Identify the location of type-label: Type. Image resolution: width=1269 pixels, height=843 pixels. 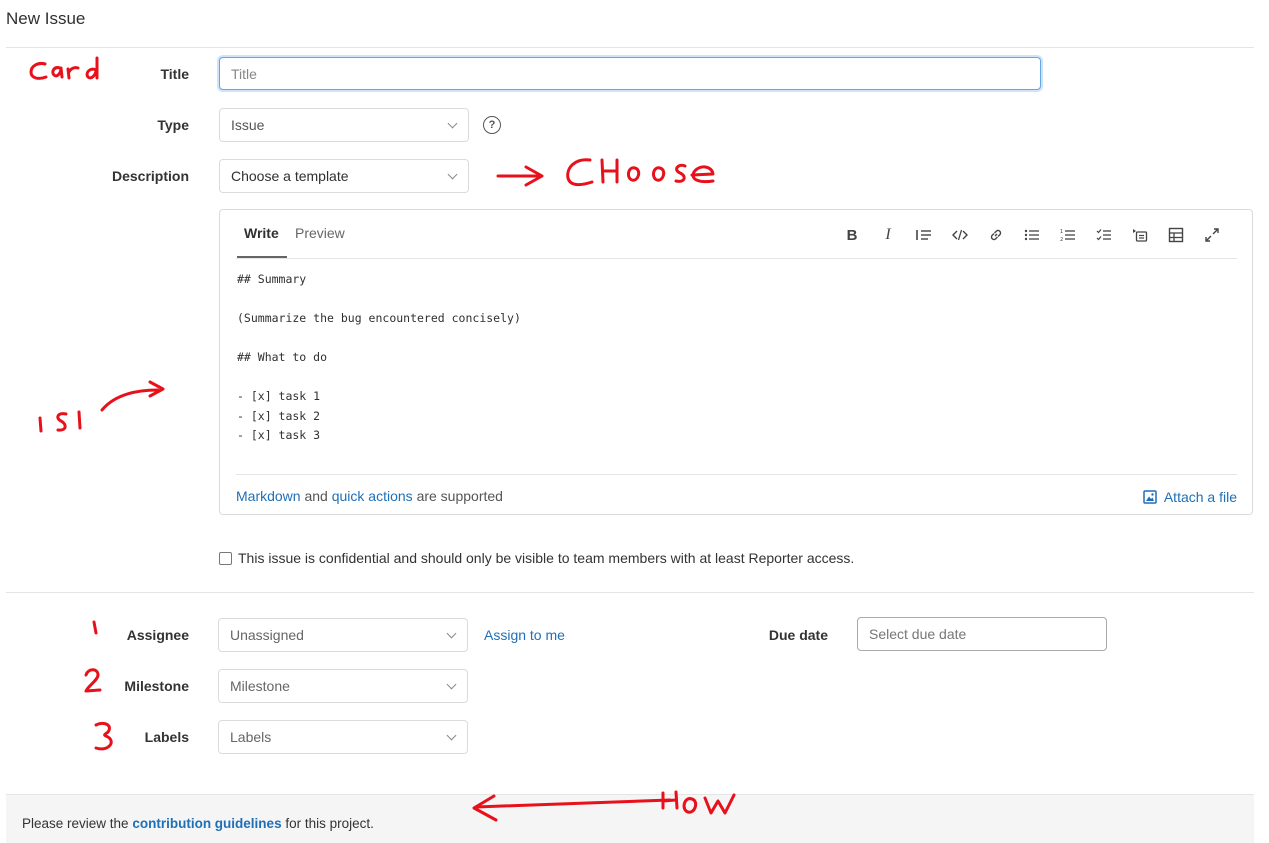
(173, 125).